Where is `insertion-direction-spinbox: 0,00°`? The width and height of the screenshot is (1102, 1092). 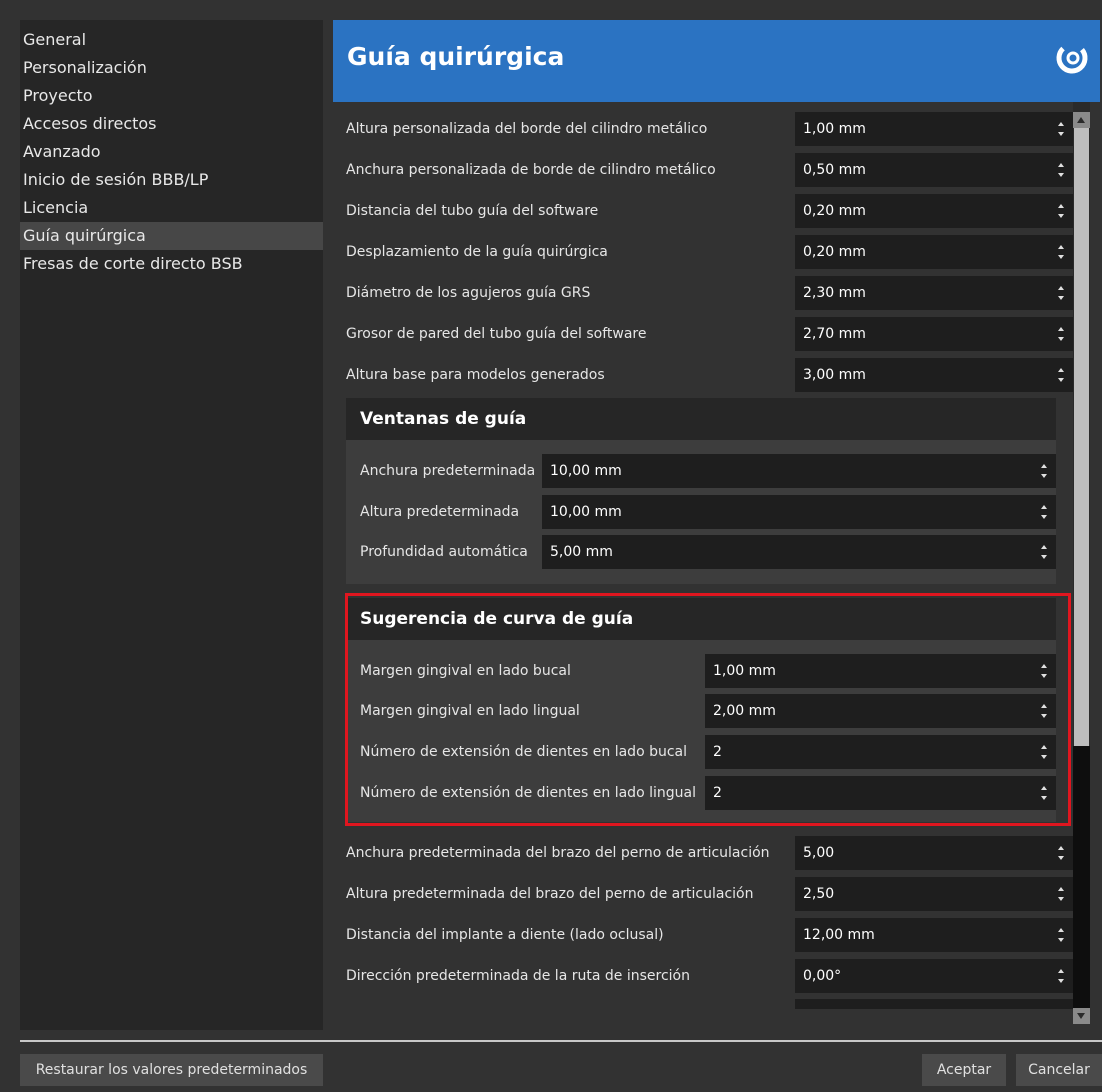
insertion-direction-spinbox: 0,00° is located at coordinates (934, 976).